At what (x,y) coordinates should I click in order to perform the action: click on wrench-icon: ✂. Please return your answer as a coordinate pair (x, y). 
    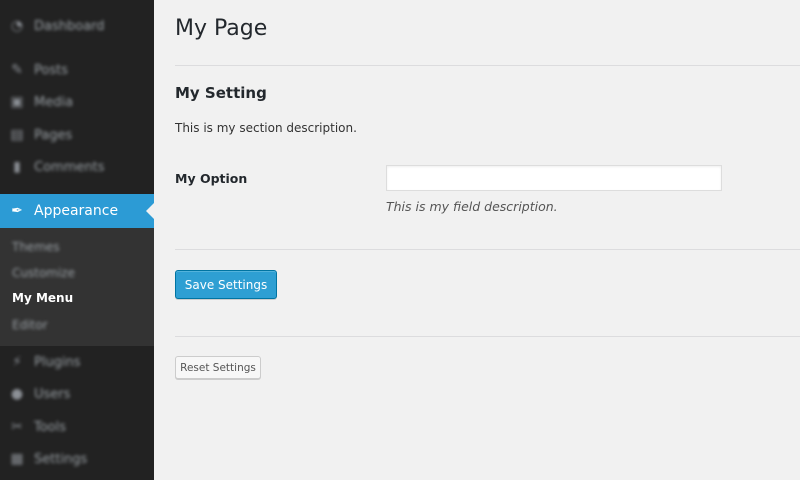
    Looking at the image, I should click on (17, 427).